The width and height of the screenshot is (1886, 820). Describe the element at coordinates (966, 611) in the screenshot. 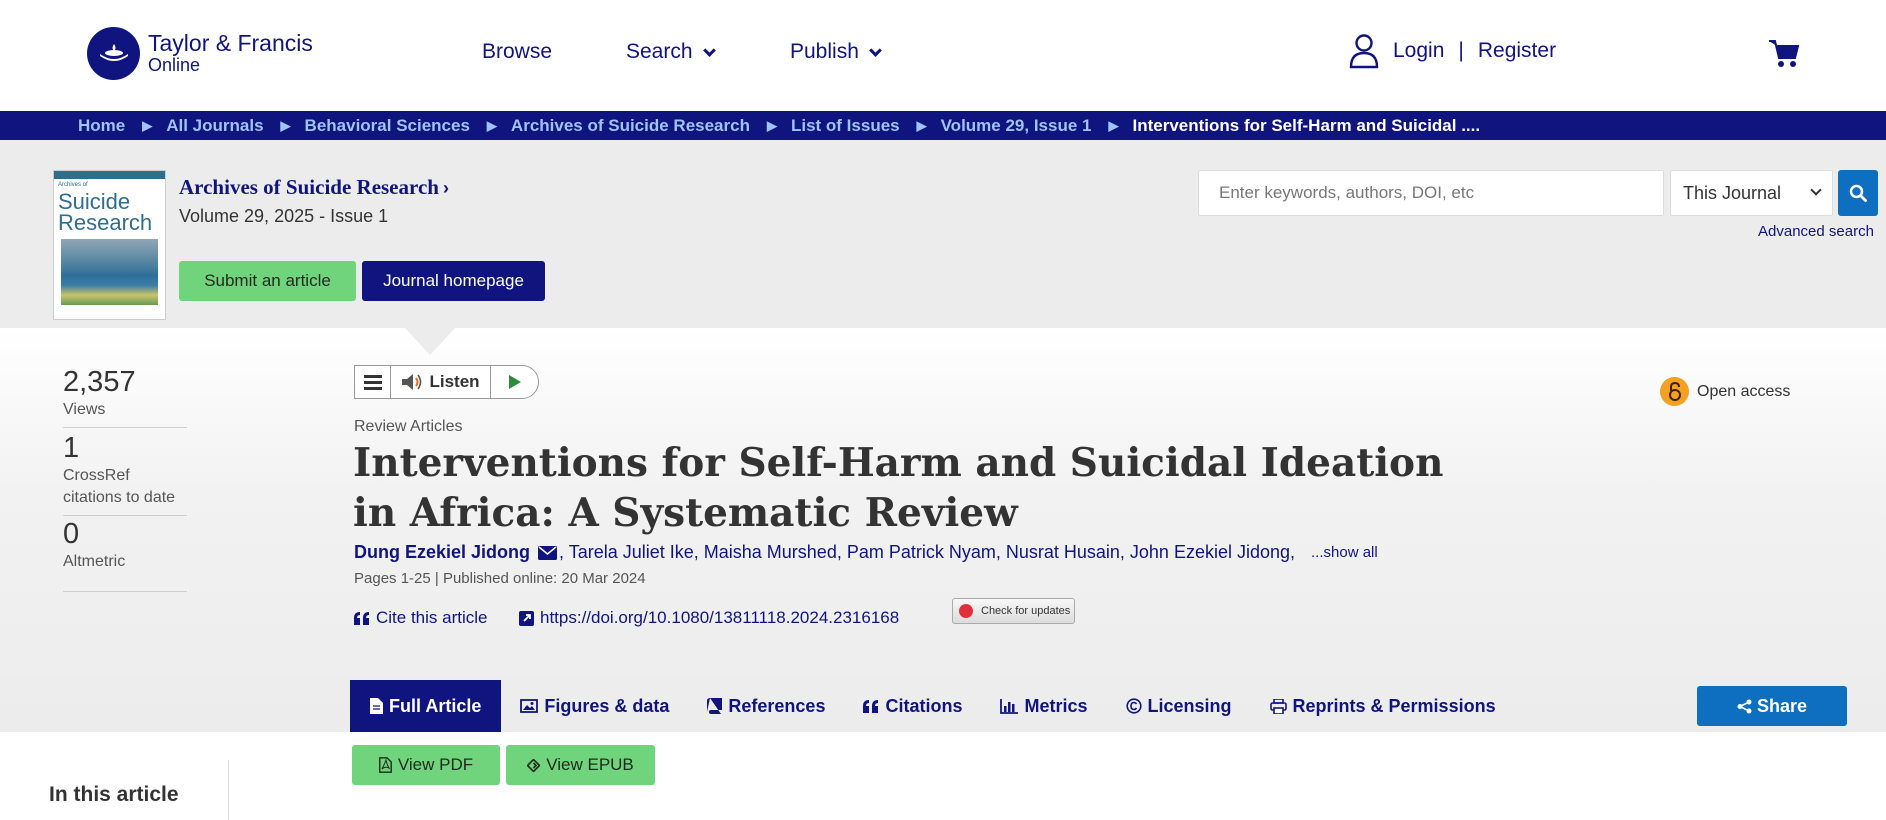

I see `crossmark-icon` at that location.